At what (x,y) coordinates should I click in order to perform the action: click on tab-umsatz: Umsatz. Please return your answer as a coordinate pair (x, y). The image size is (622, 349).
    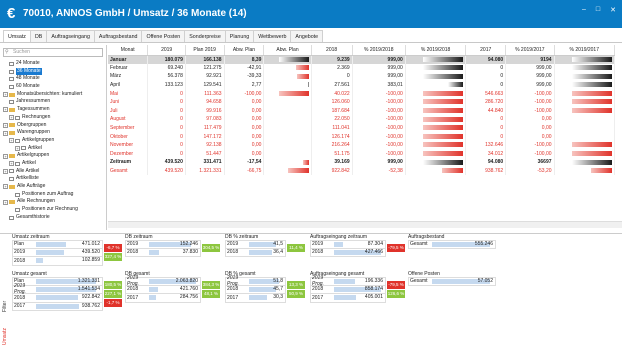
    Looking at the image, I should click on (17, 36).